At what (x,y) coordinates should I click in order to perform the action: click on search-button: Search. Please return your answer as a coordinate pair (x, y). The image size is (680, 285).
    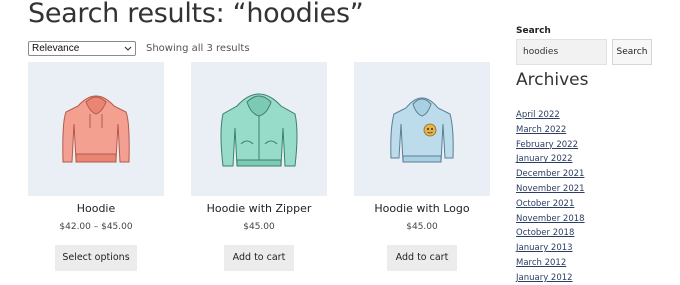
    Looking at the image, I should click on (632, 52).